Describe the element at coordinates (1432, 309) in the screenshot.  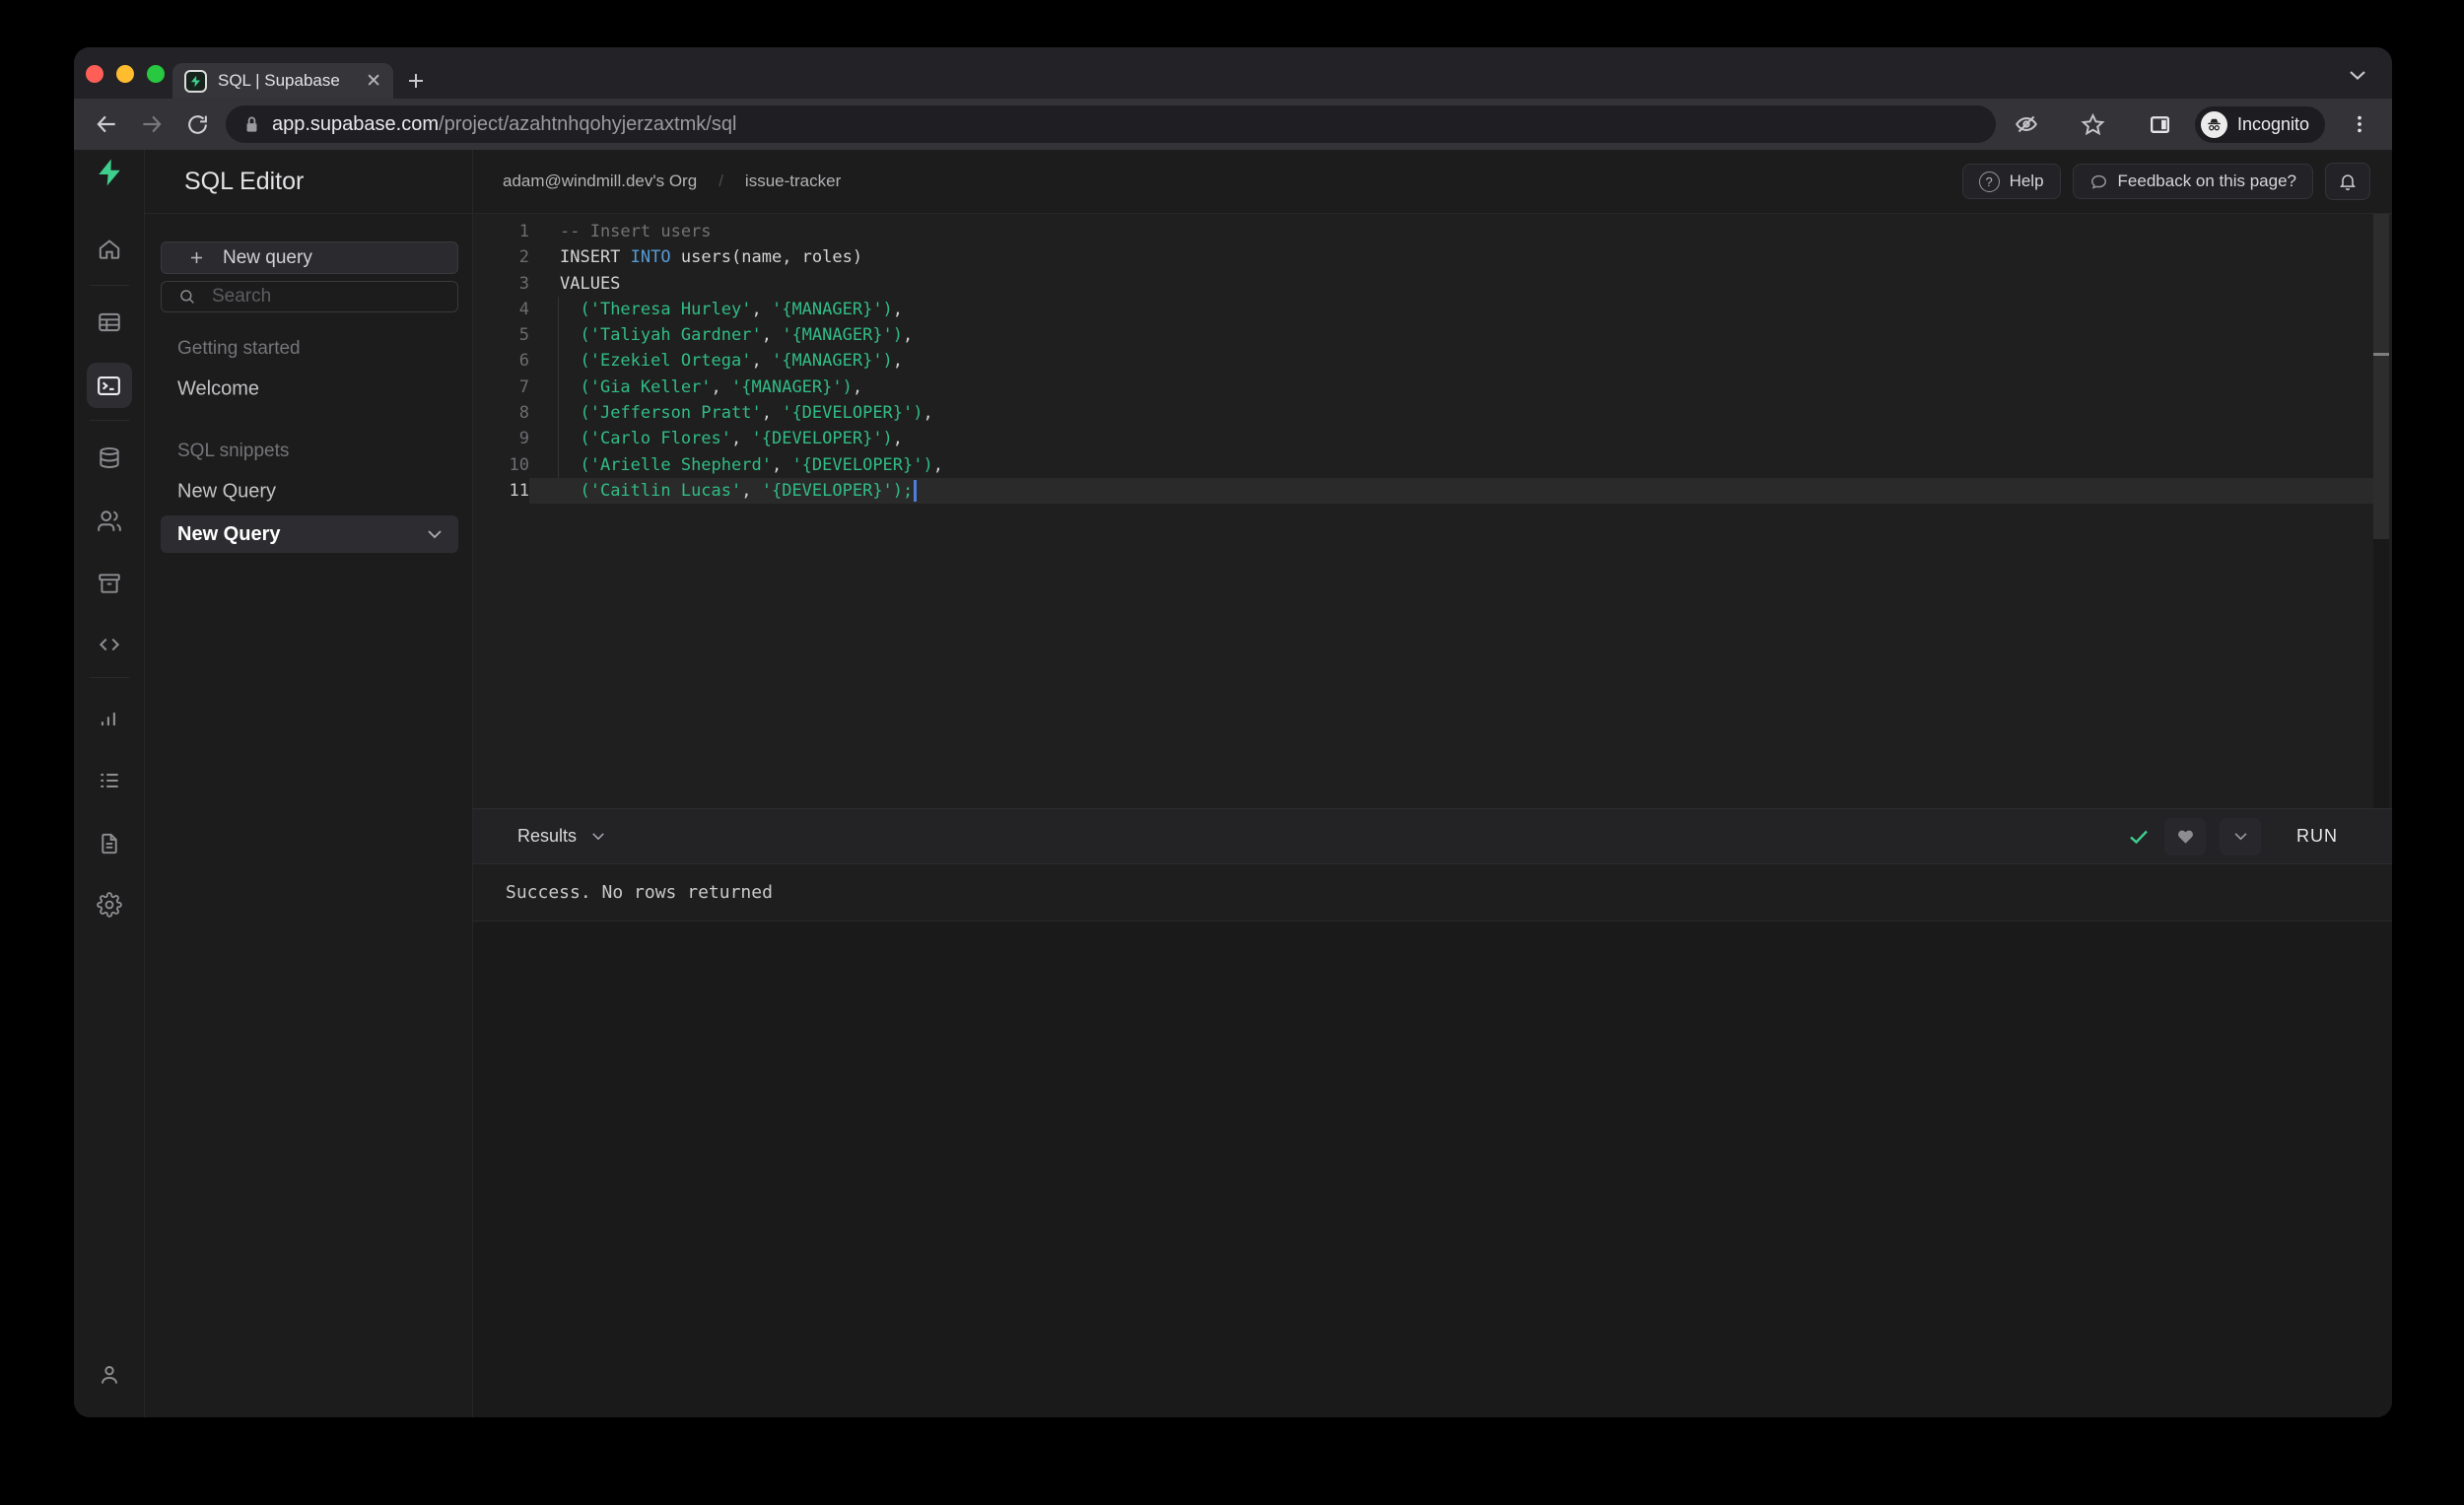
I see `code-line-4: 4 ('Theresa Hurley', '{MANAGER}'),` at that location.